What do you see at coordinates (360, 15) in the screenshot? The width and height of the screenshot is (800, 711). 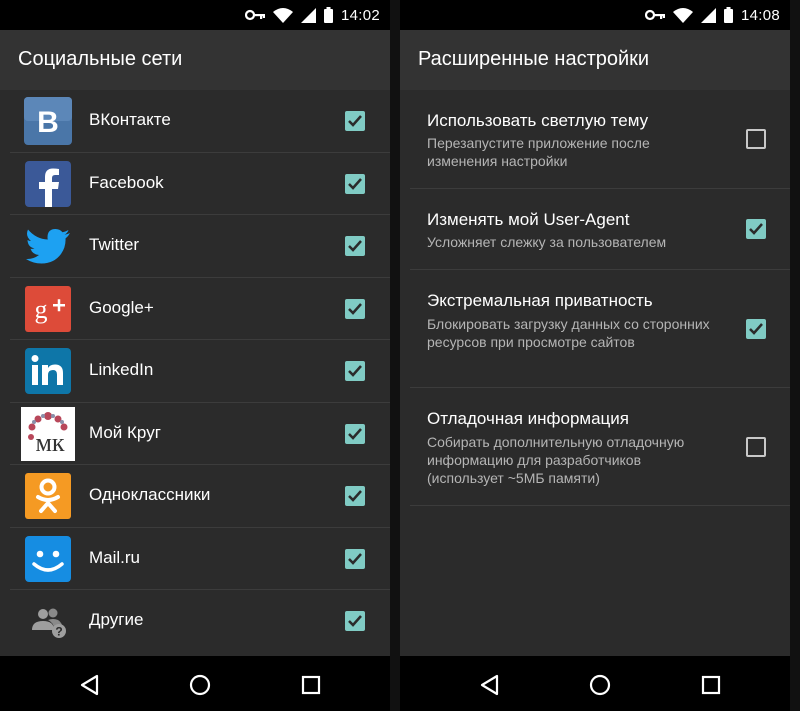 I see `status-time: 14:02` at bounding box center [360, 15].